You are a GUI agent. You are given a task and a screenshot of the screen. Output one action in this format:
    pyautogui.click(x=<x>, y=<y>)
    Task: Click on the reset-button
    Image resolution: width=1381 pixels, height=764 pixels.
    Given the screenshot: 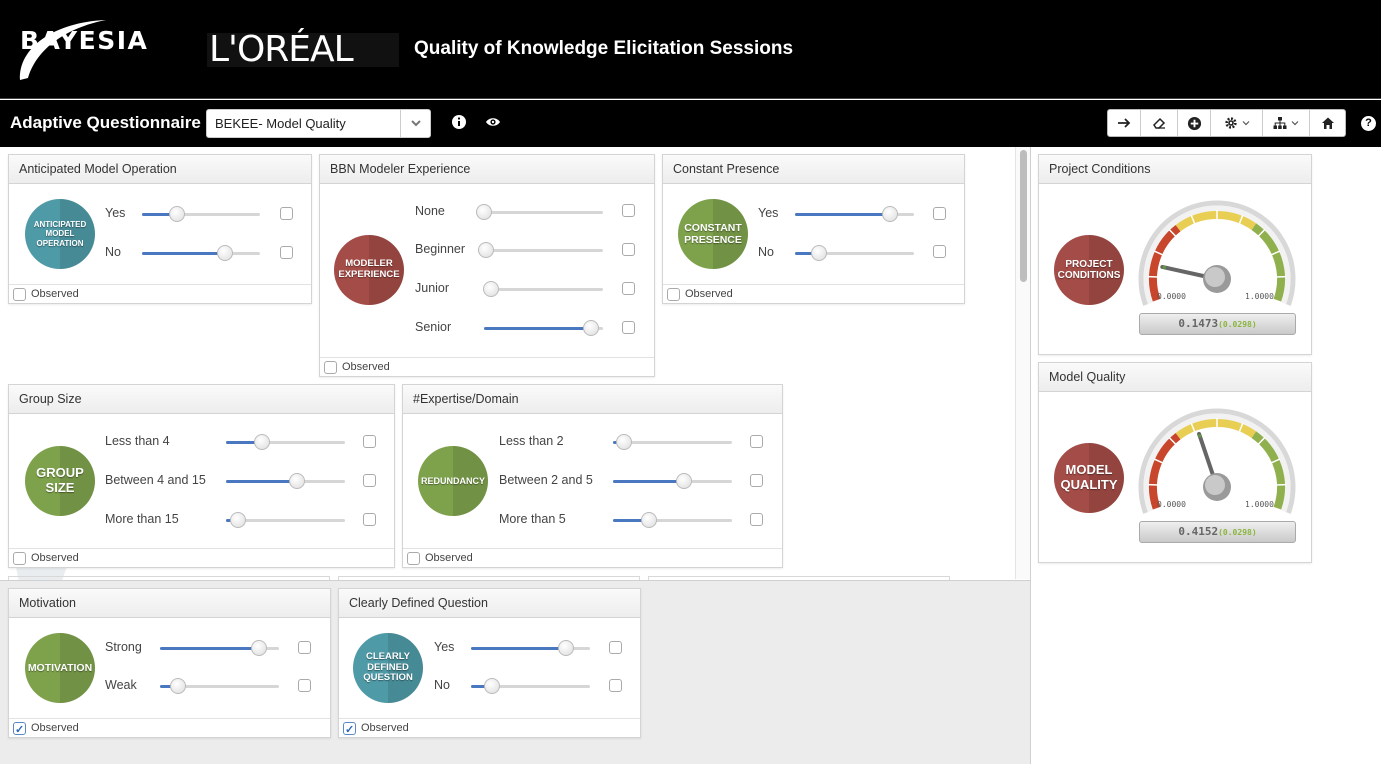 What is the action you would take?
    pyautogui.click(x=1159, y=123)
    